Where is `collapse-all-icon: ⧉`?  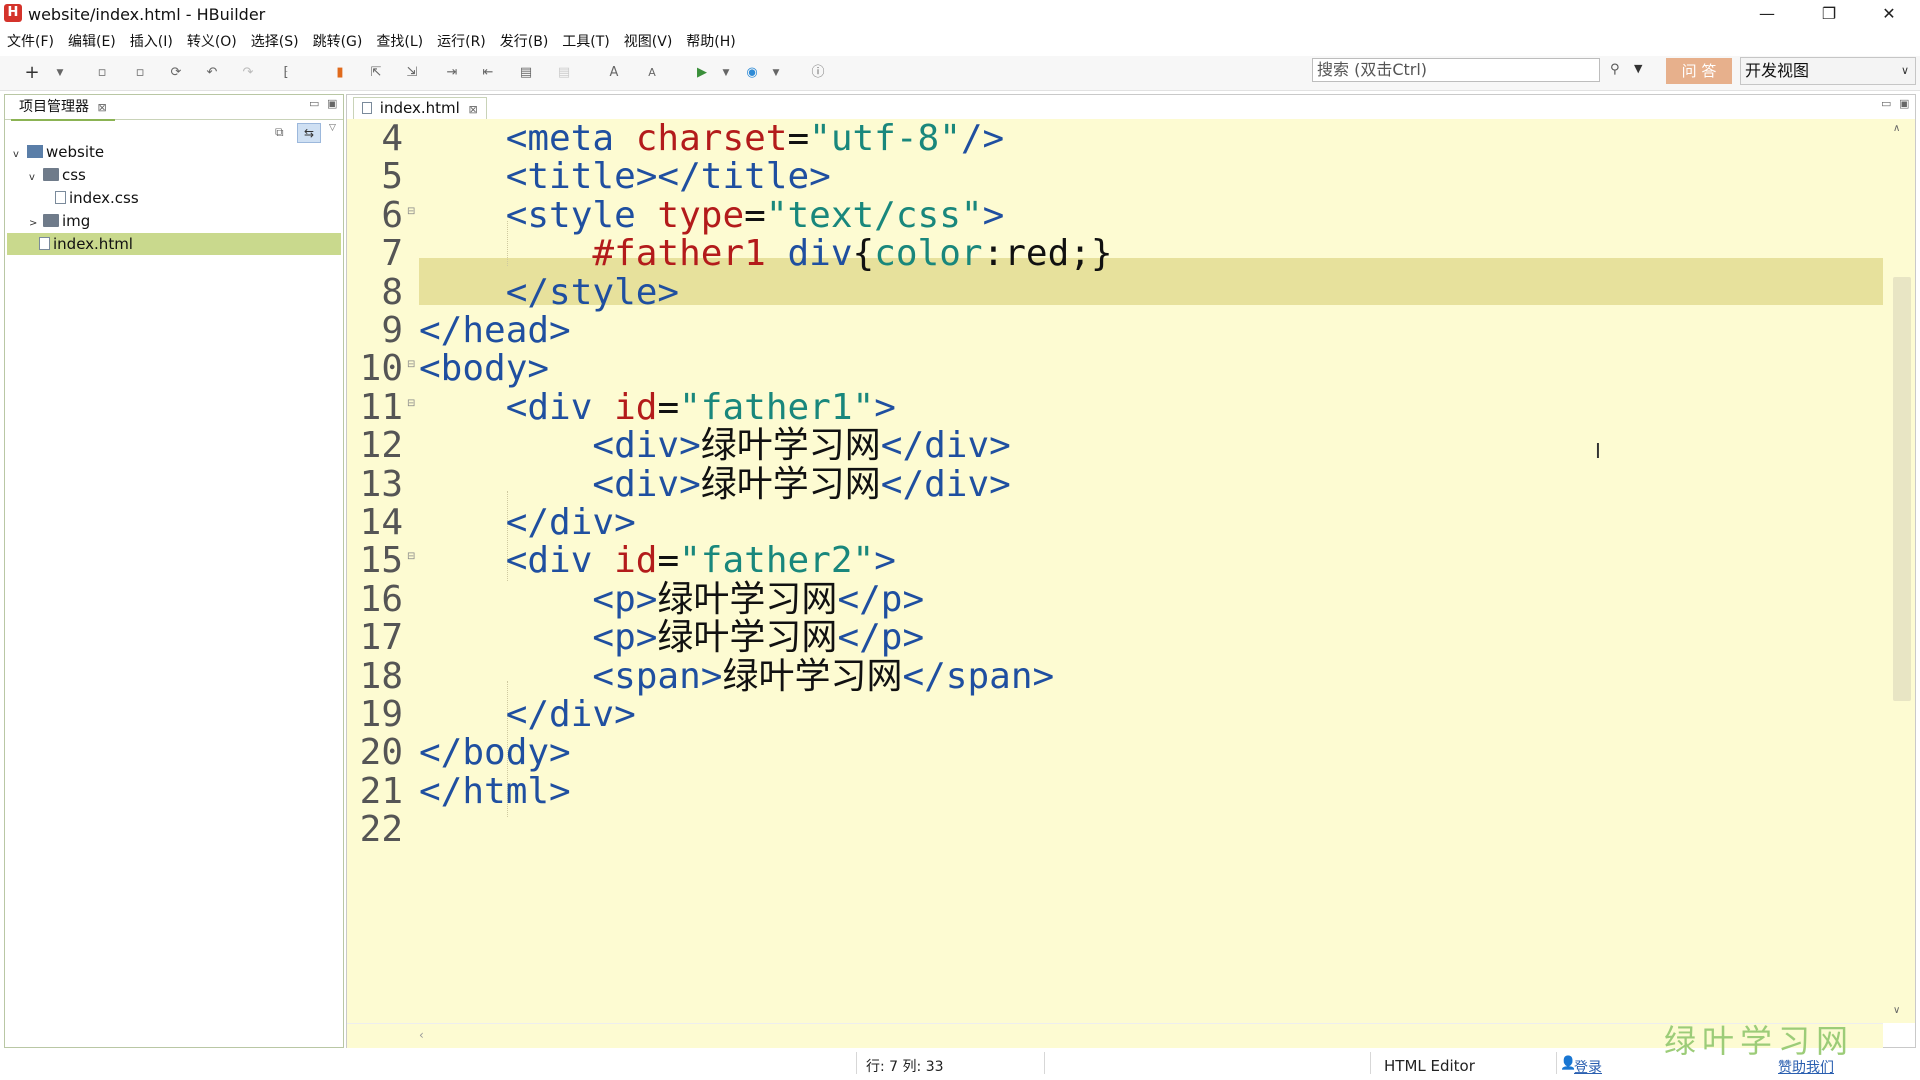 collapse-all-icon: ⧉ is located at coordinates (279, 132).